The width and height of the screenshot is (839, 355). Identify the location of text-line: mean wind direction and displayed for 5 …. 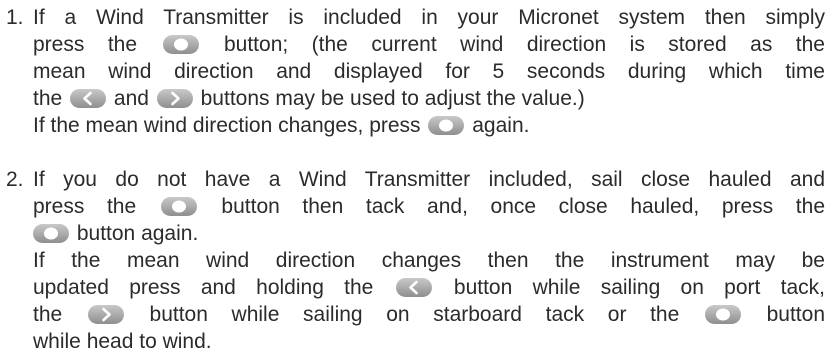
(429, 71).